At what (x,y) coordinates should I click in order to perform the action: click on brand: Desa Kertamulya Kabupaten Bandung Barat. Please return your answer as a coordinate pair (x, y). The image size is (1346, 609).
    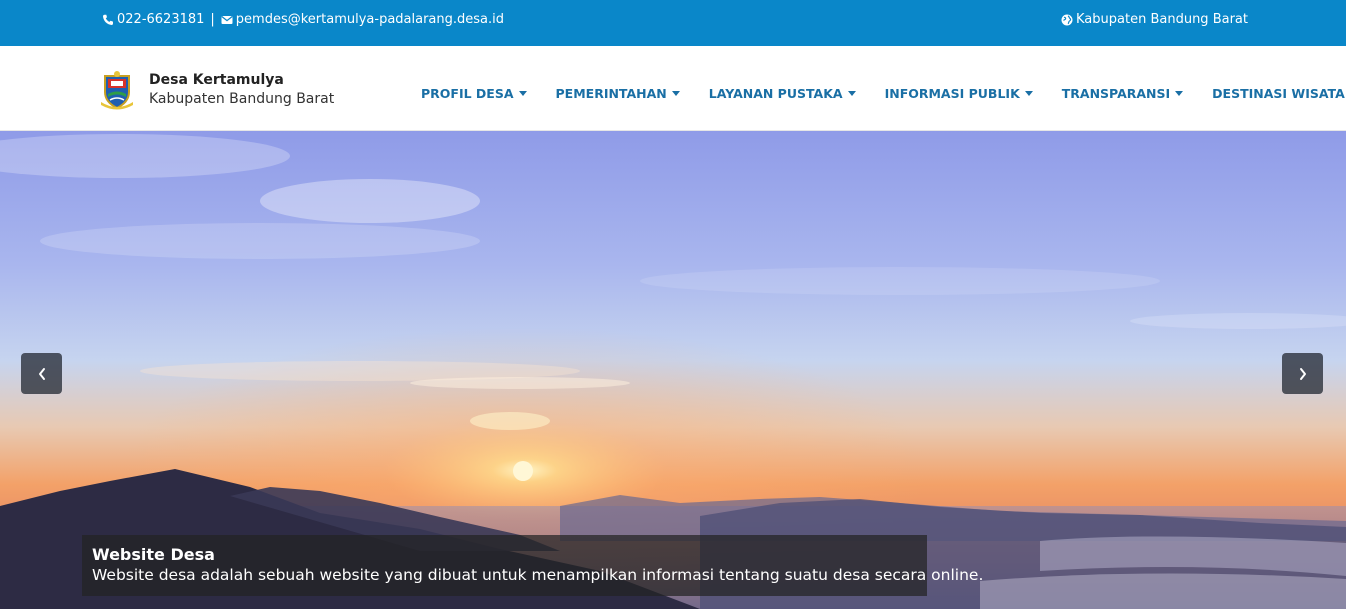
    Looking at the image, I should click on (216, 90).